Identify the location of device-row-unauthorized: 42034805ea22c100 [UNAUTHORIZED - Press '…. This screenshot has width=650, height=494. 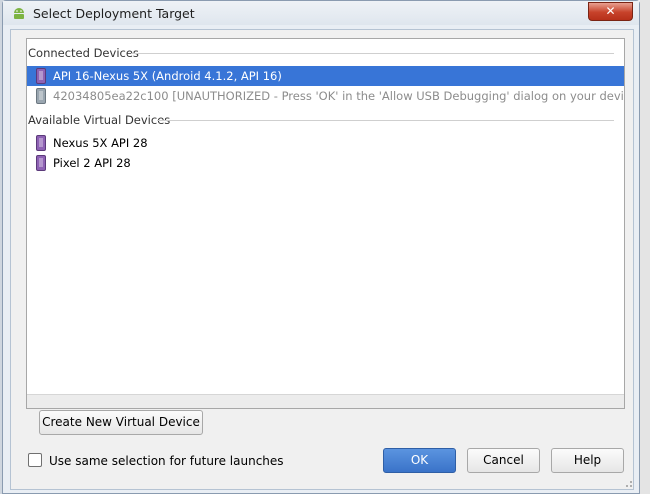
(325, 96).